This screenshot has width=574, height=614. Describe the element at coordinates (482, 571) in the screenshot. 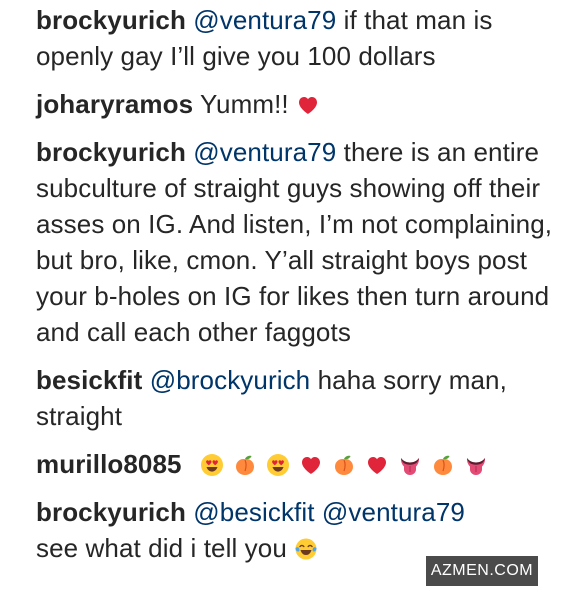

I see `site-watermark: AZMEN.COM` at that location.